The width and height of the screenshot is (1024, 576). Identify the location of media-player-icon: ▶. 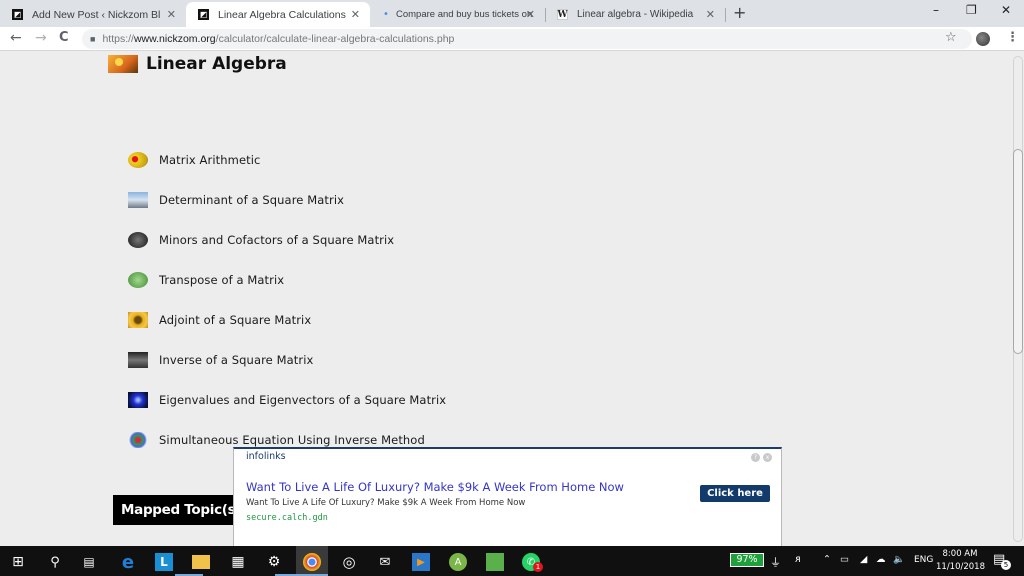
(421, 562).